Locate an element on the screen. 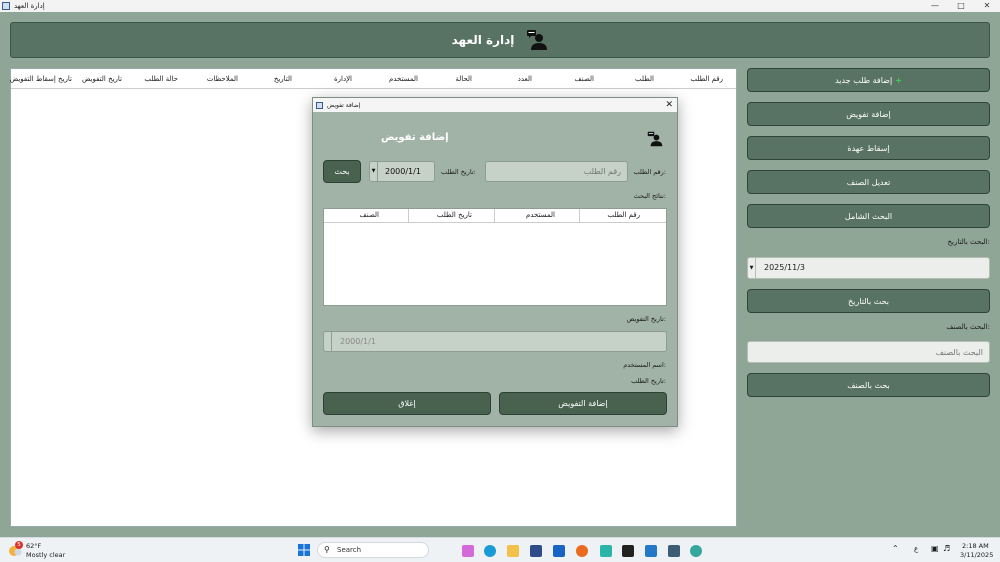 The height and width of the screenshot is (562, 1000). search-by-item-button: بحث بالصنف is located at coordinates (868, 385).